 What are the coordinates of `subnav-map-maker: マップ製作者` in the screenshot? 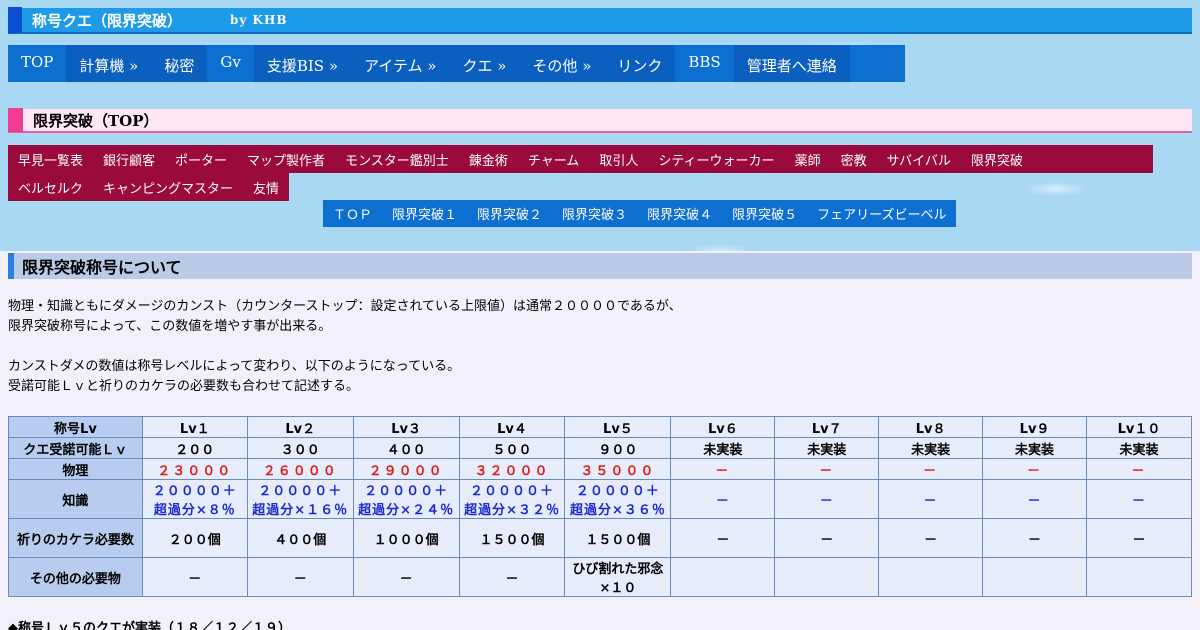 It's located at (286, 159).